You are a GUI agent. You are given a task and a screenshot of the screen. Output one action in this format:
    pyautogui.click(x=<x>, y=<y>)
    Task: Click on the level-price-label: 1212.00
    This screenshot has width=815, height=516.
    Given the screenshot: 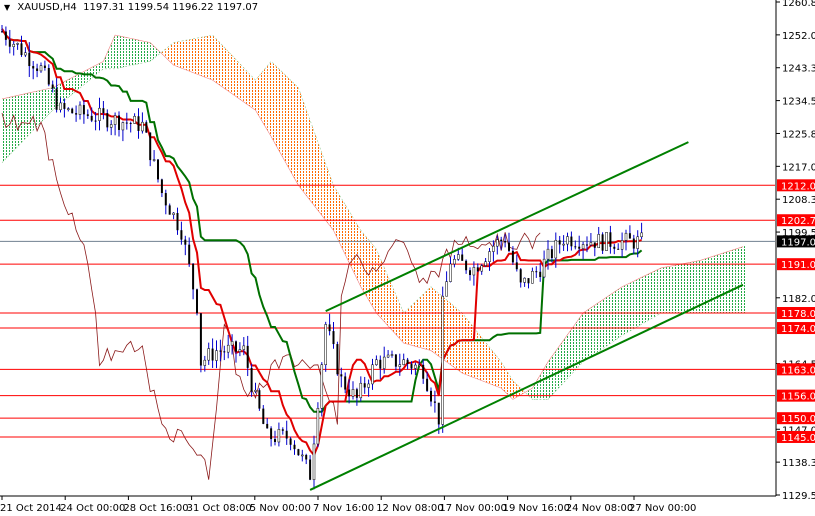 What is the action you would take?
    pyautogui.click(x=798, y=186)
    